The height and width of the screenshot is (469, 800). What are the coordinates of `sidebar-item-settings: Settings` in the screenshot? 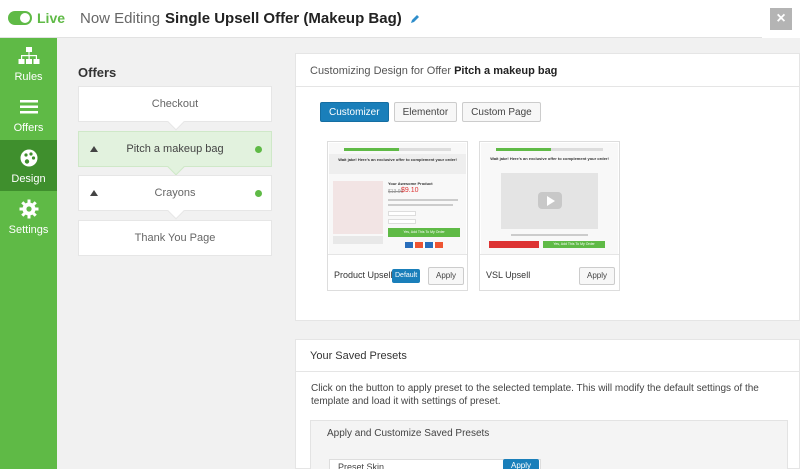 It's located at (28, 216).